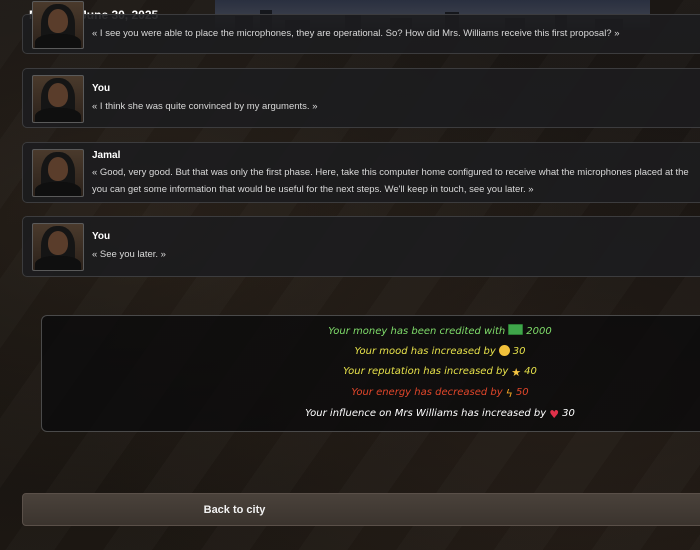  I want to click on speaker-avatar, so click(58, 25).